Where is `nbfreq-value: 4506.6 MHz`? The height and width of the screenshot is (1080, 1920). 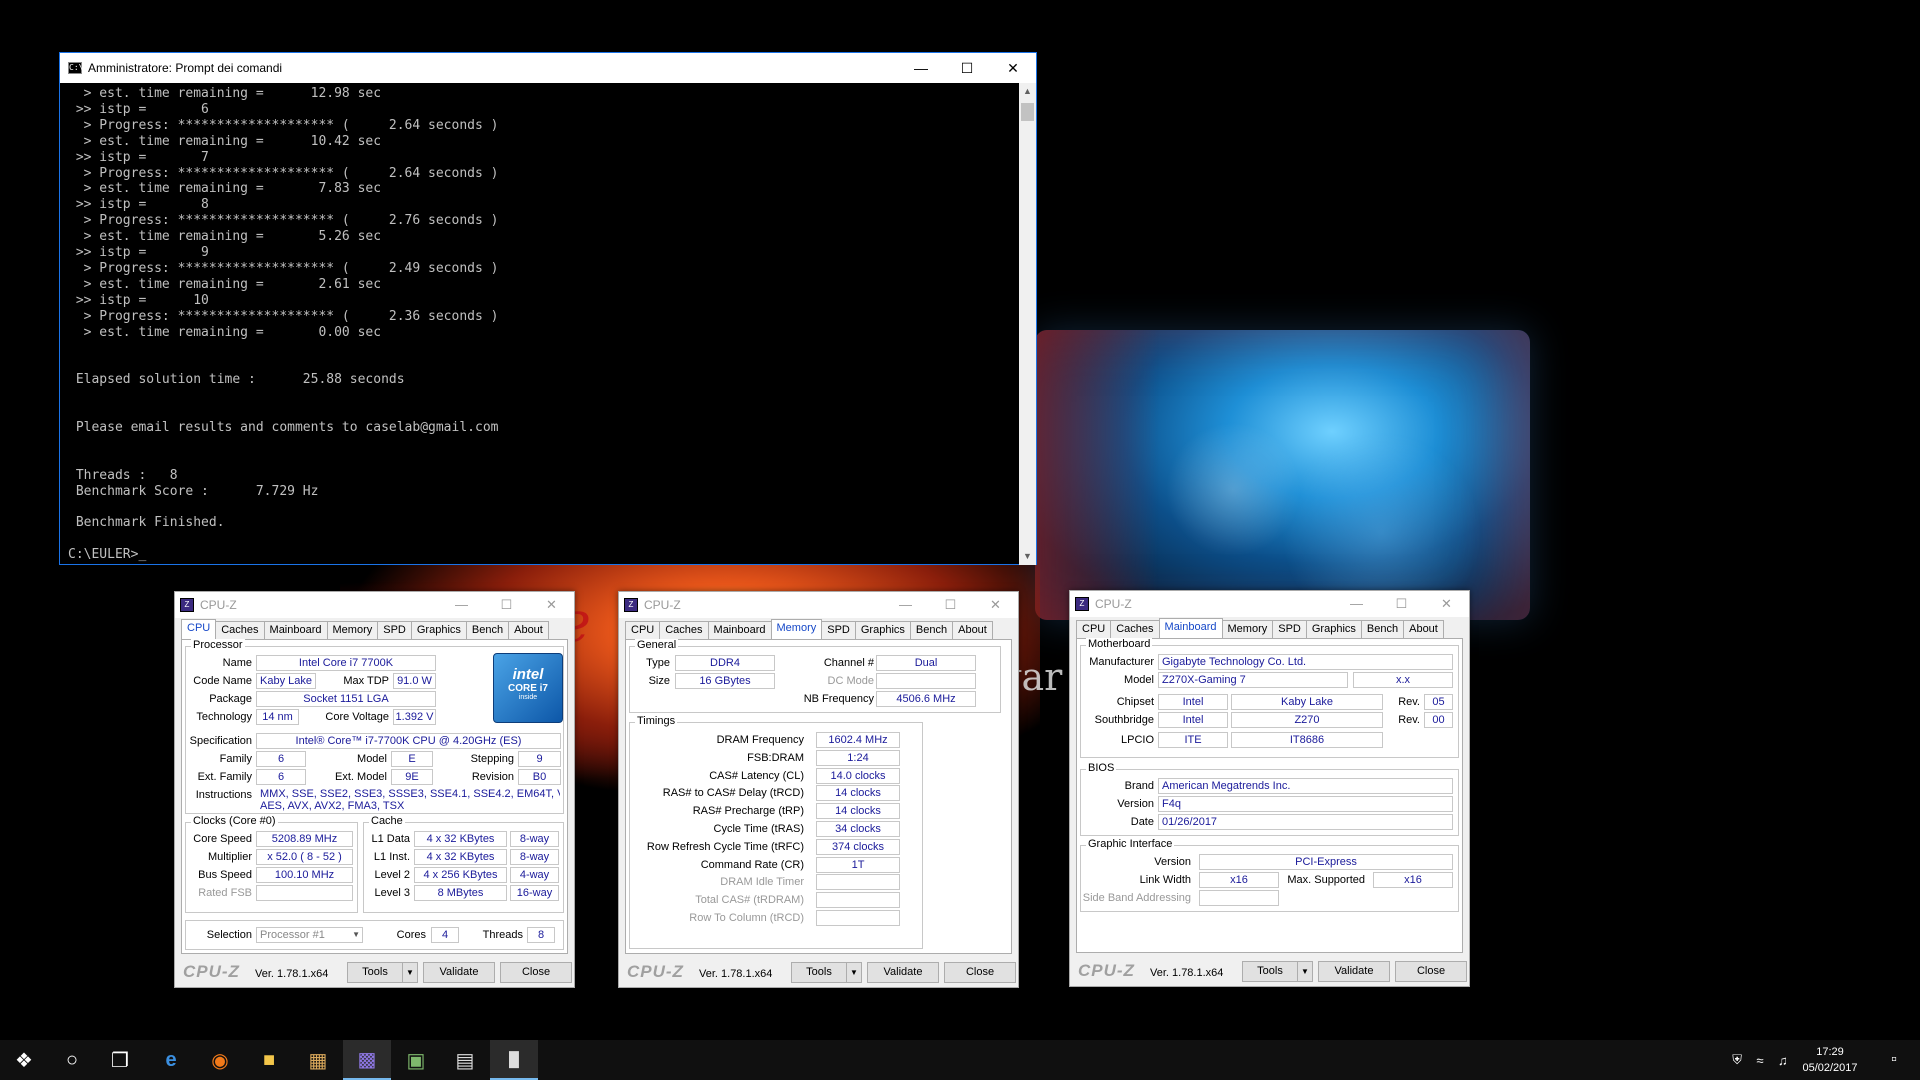
nbfreq-value: 4506.6 MHz is located at coordinates (926, 699).